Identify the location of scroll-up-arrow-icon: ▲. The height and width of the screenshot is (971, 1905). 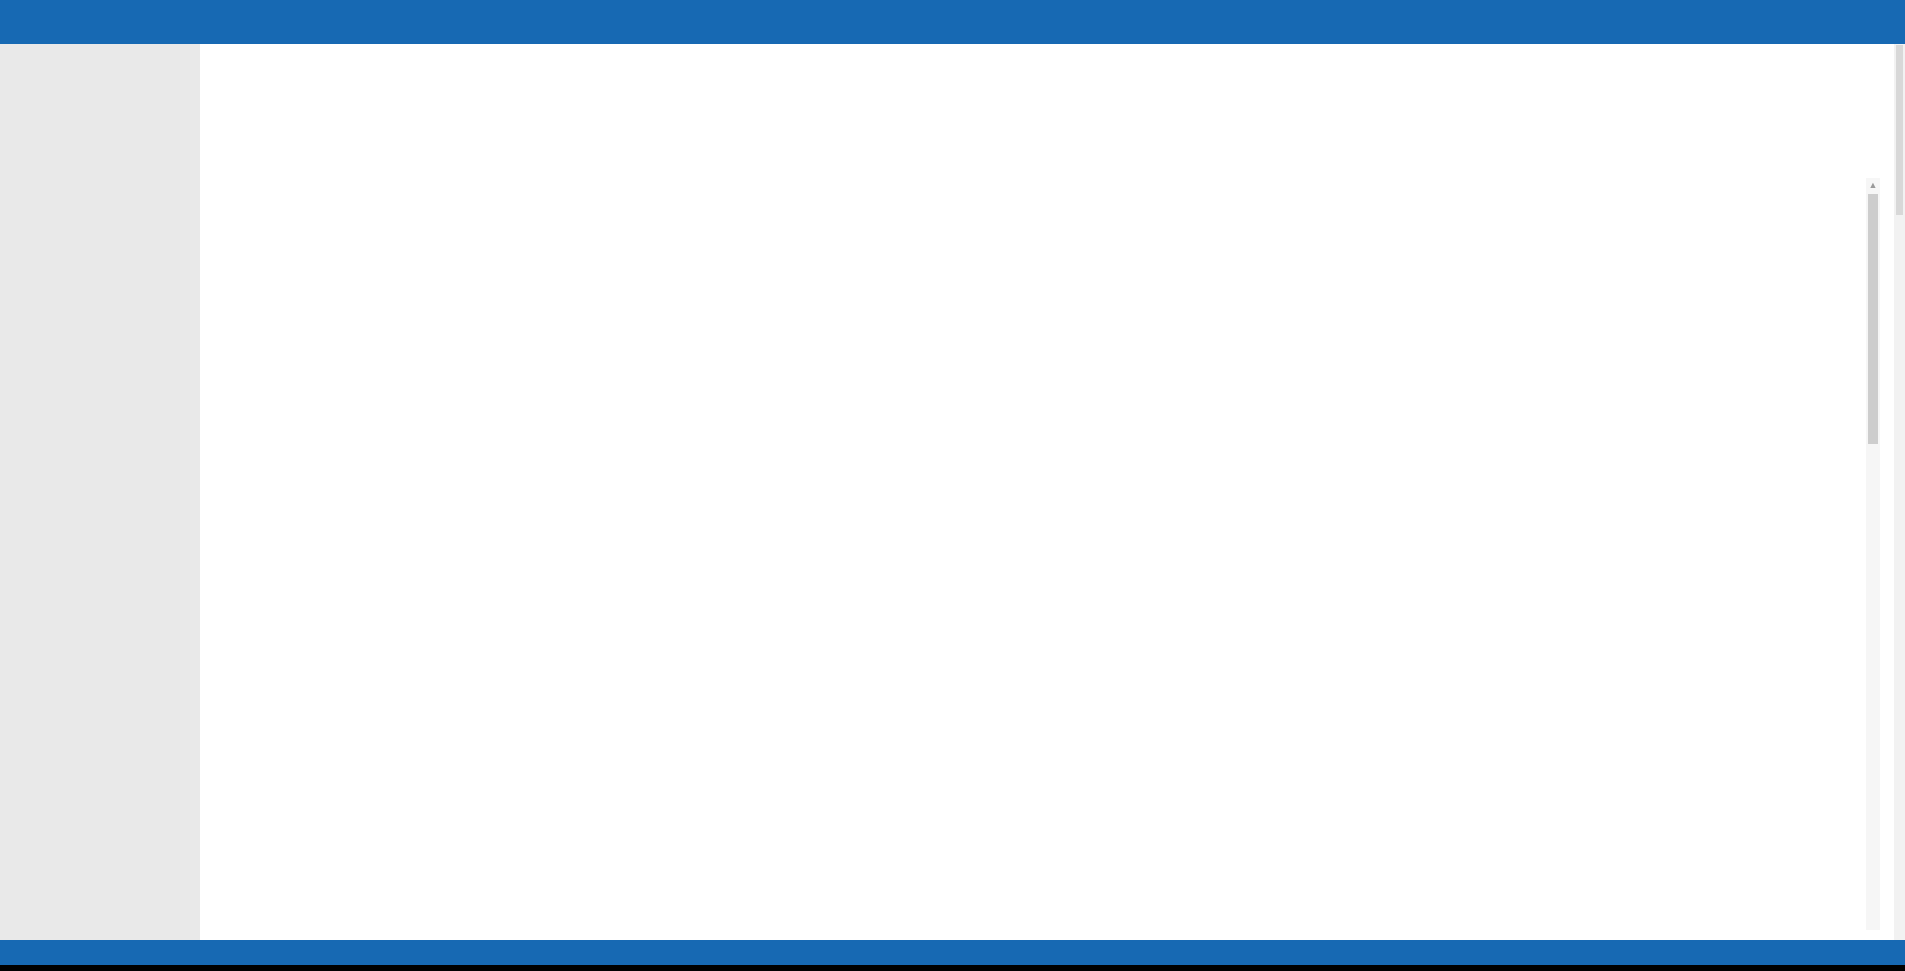
(1873, 185).